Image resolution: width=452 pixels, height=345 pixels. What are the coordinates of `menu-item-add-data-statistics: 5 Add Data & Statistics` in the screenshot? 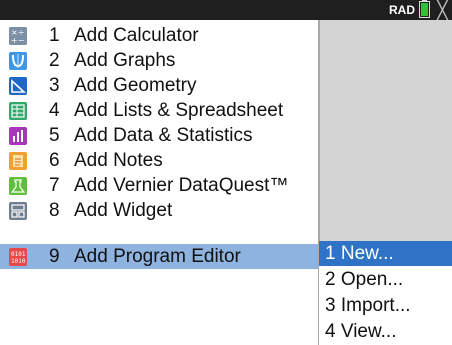 It's located at (159, 135).